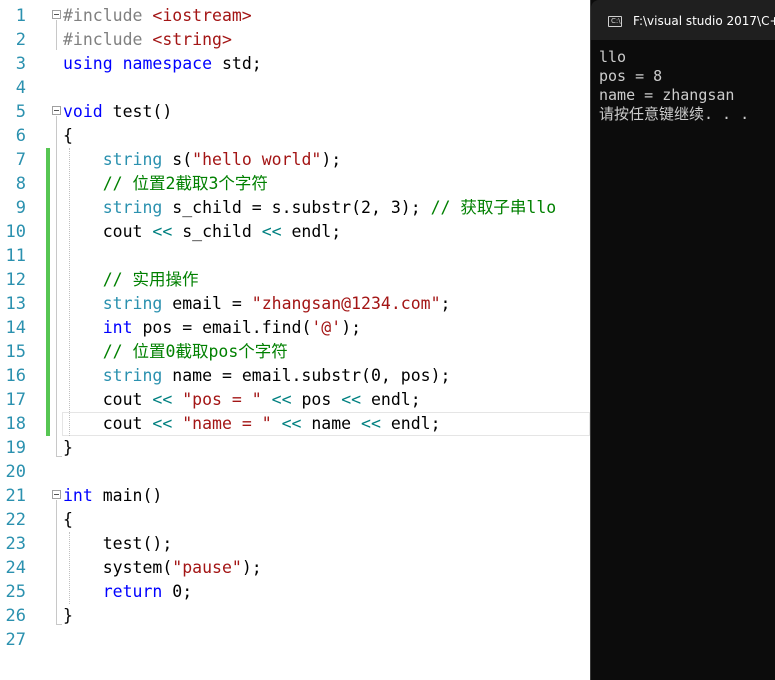  Describe the element at coordinates (162, 568) in the screenshot. I see `code-text: system("pause");` at that location.